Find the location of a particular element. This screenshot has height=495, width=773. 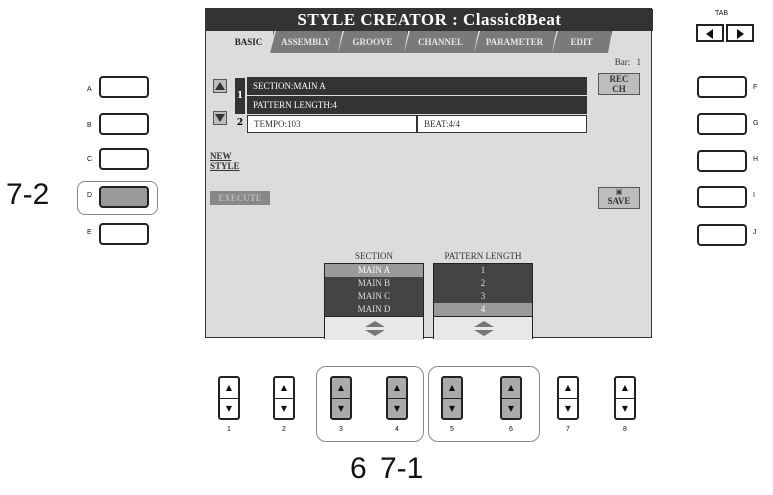

save-label: SAVE is located at coordinates (619, 201).